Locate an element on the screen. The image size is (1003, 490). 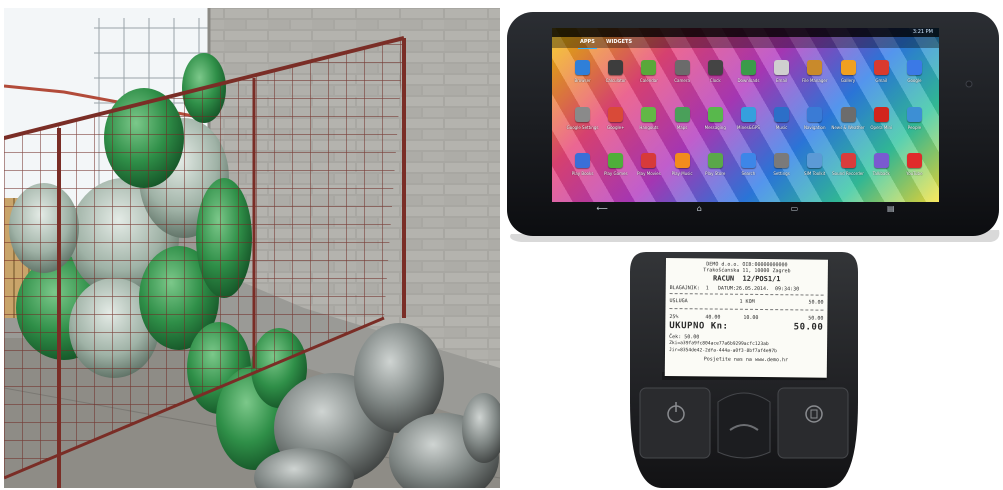
app-label: YouTube is located at coordinates (914, 174).